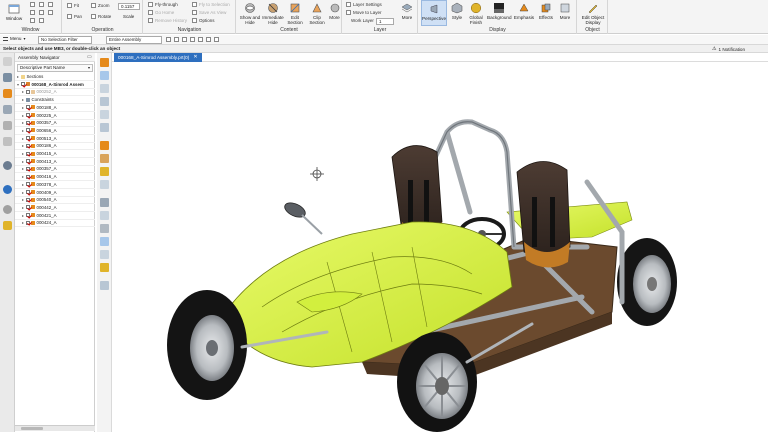  What do you see at coordinates (36, 161) in the screenshot?
I see `tree-row: ▸ 000413_A` at bounding box center [36, 161].